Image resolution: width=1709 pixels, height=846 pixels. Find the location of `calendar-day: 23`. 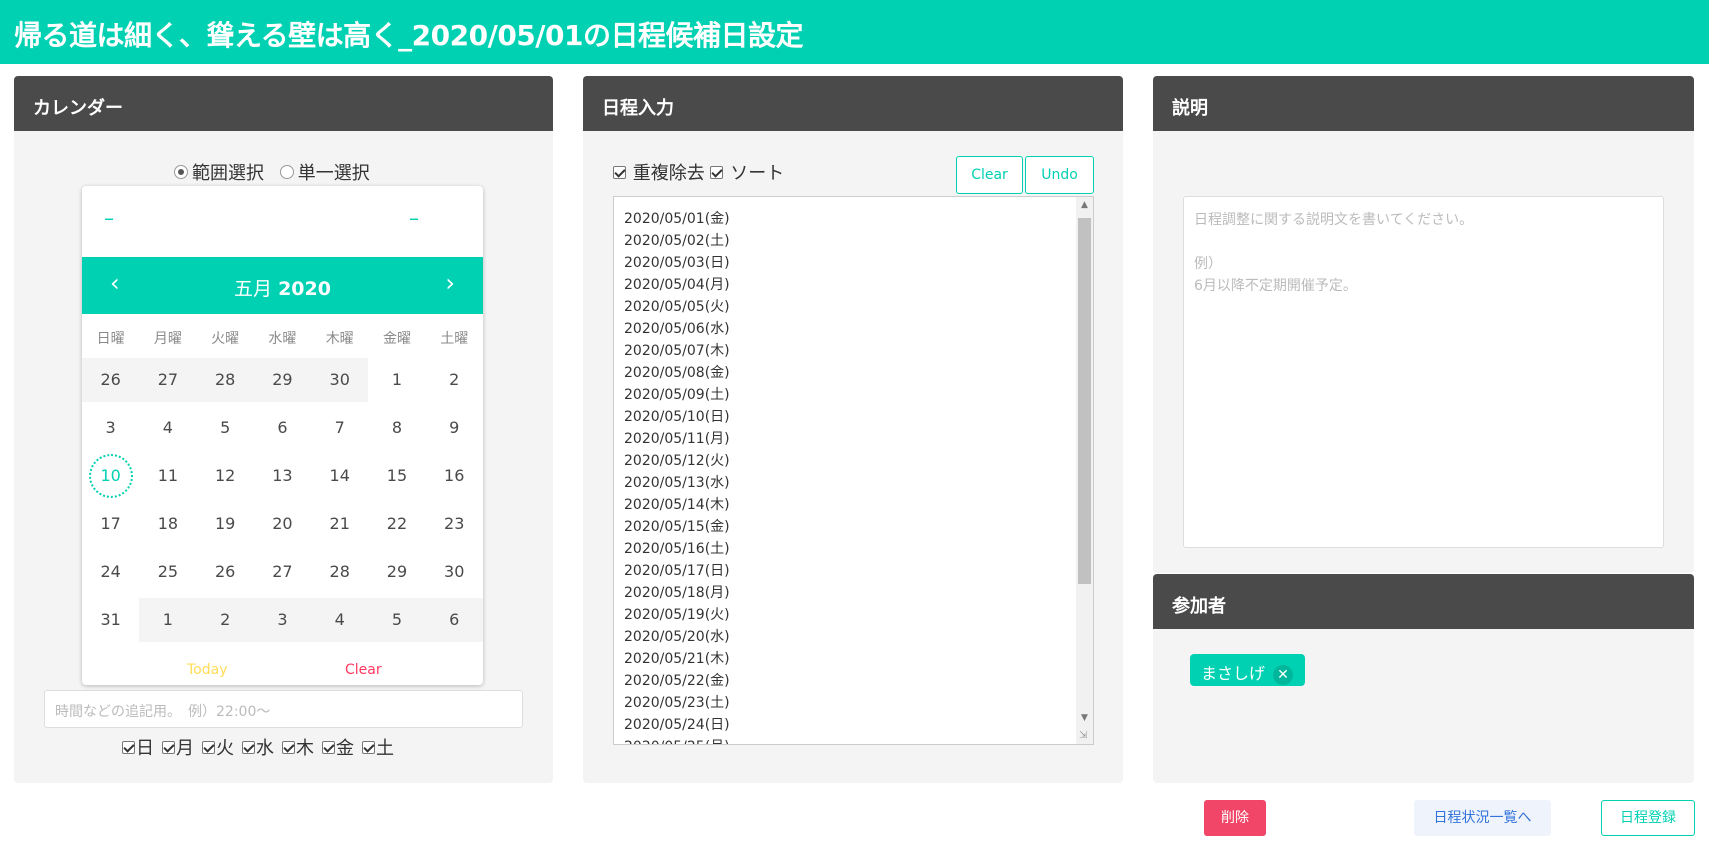

calendar-day: 23 is located at coordinates (454, 524).